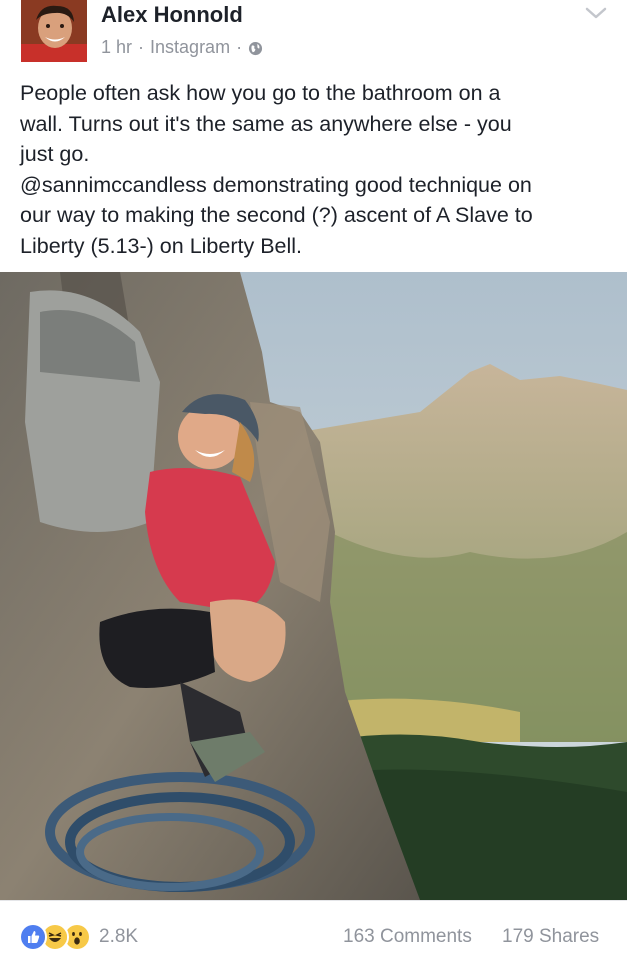 The width and height of the screenshot is (627, 960). I want to click on comments-count: 163 Comments, so click(407, 937).